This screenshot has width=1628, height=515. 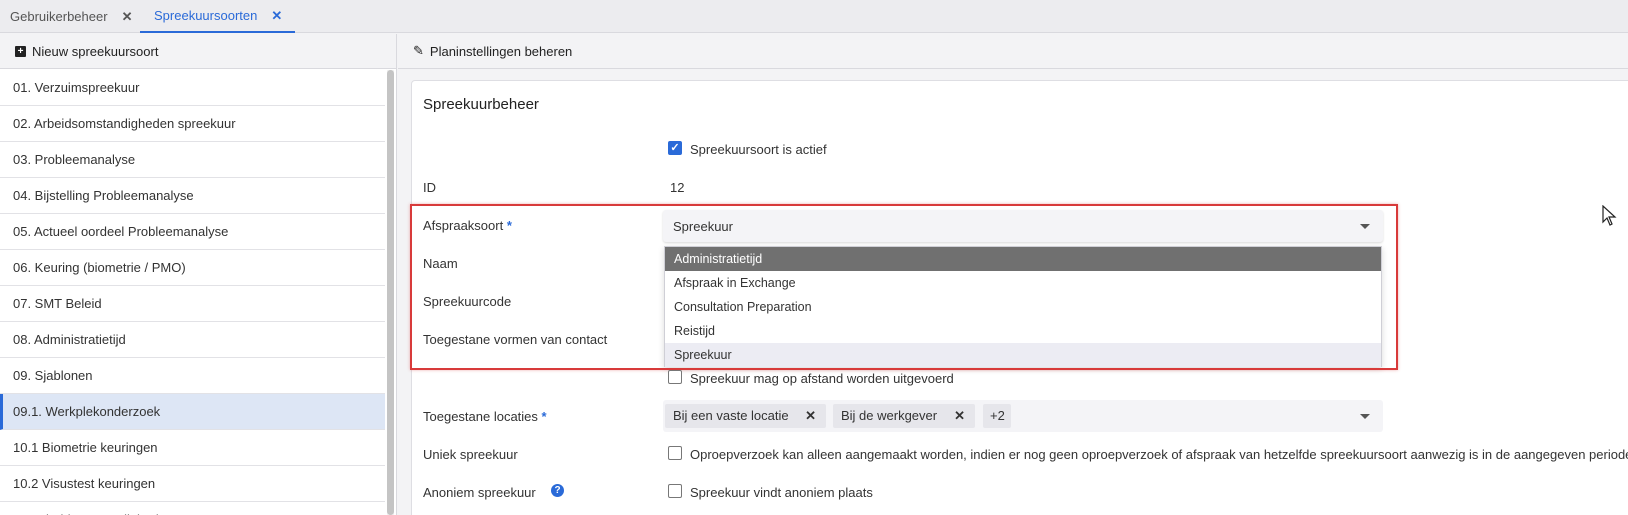 I want to click on list-item: 05. Actueel oordeel Probleemanalyse, so click(x=192, y=232).